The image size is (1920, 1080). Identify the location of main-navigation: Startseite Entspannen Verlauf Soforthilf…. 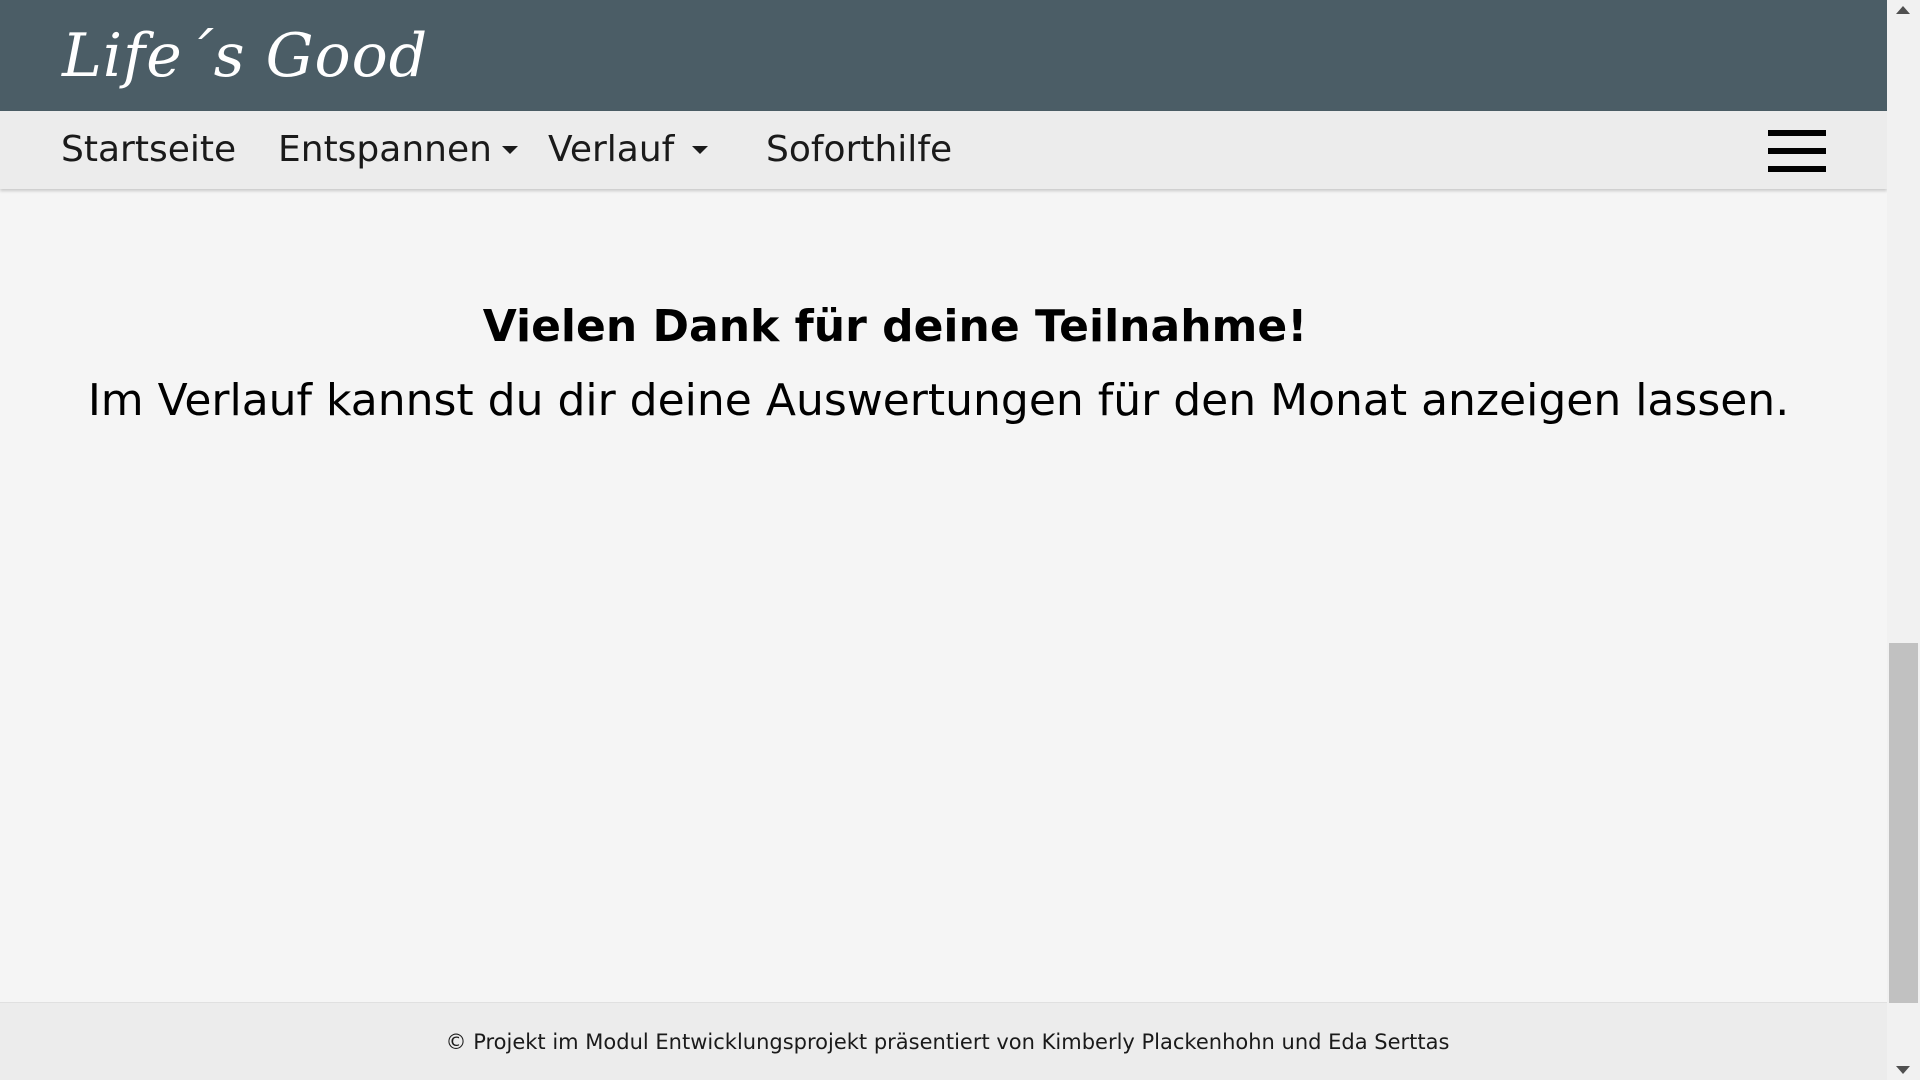
(943, 150).